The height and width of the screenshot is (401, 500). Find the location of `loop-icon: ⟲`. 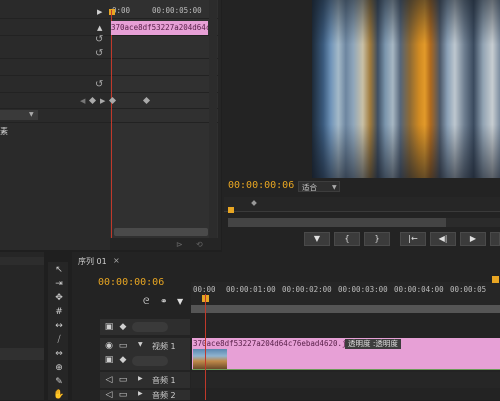

loop-icon: ⟲ is located at coordinates (199, 244).